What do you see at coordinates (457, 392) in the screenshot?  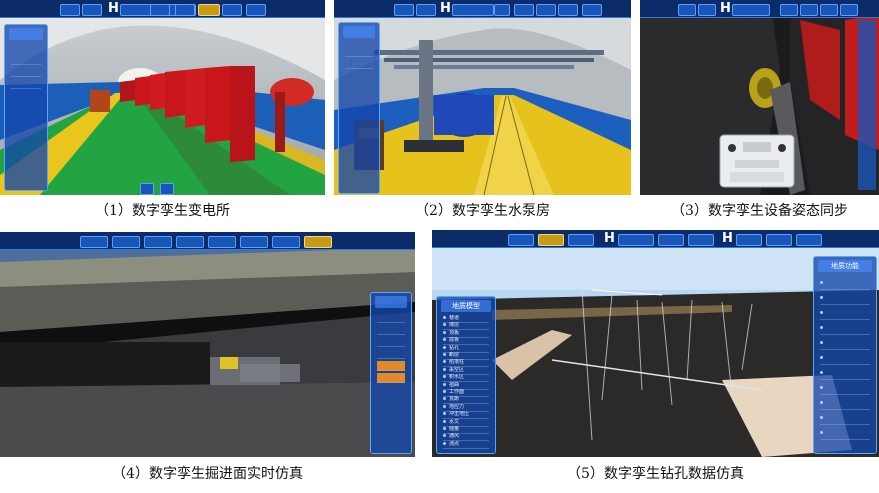 I see `geology-model-item-label: 工作面` at bounding box center [457, 392].